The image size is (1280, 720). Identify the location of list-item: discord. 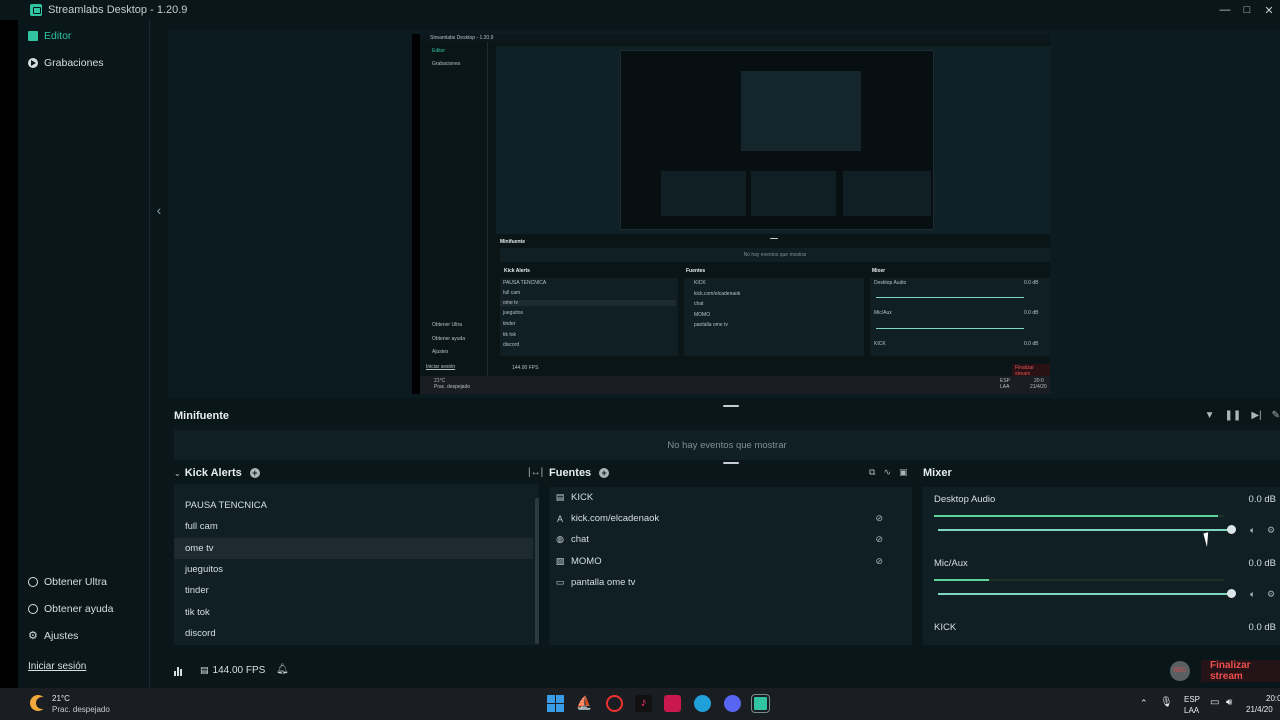
(353, 633).